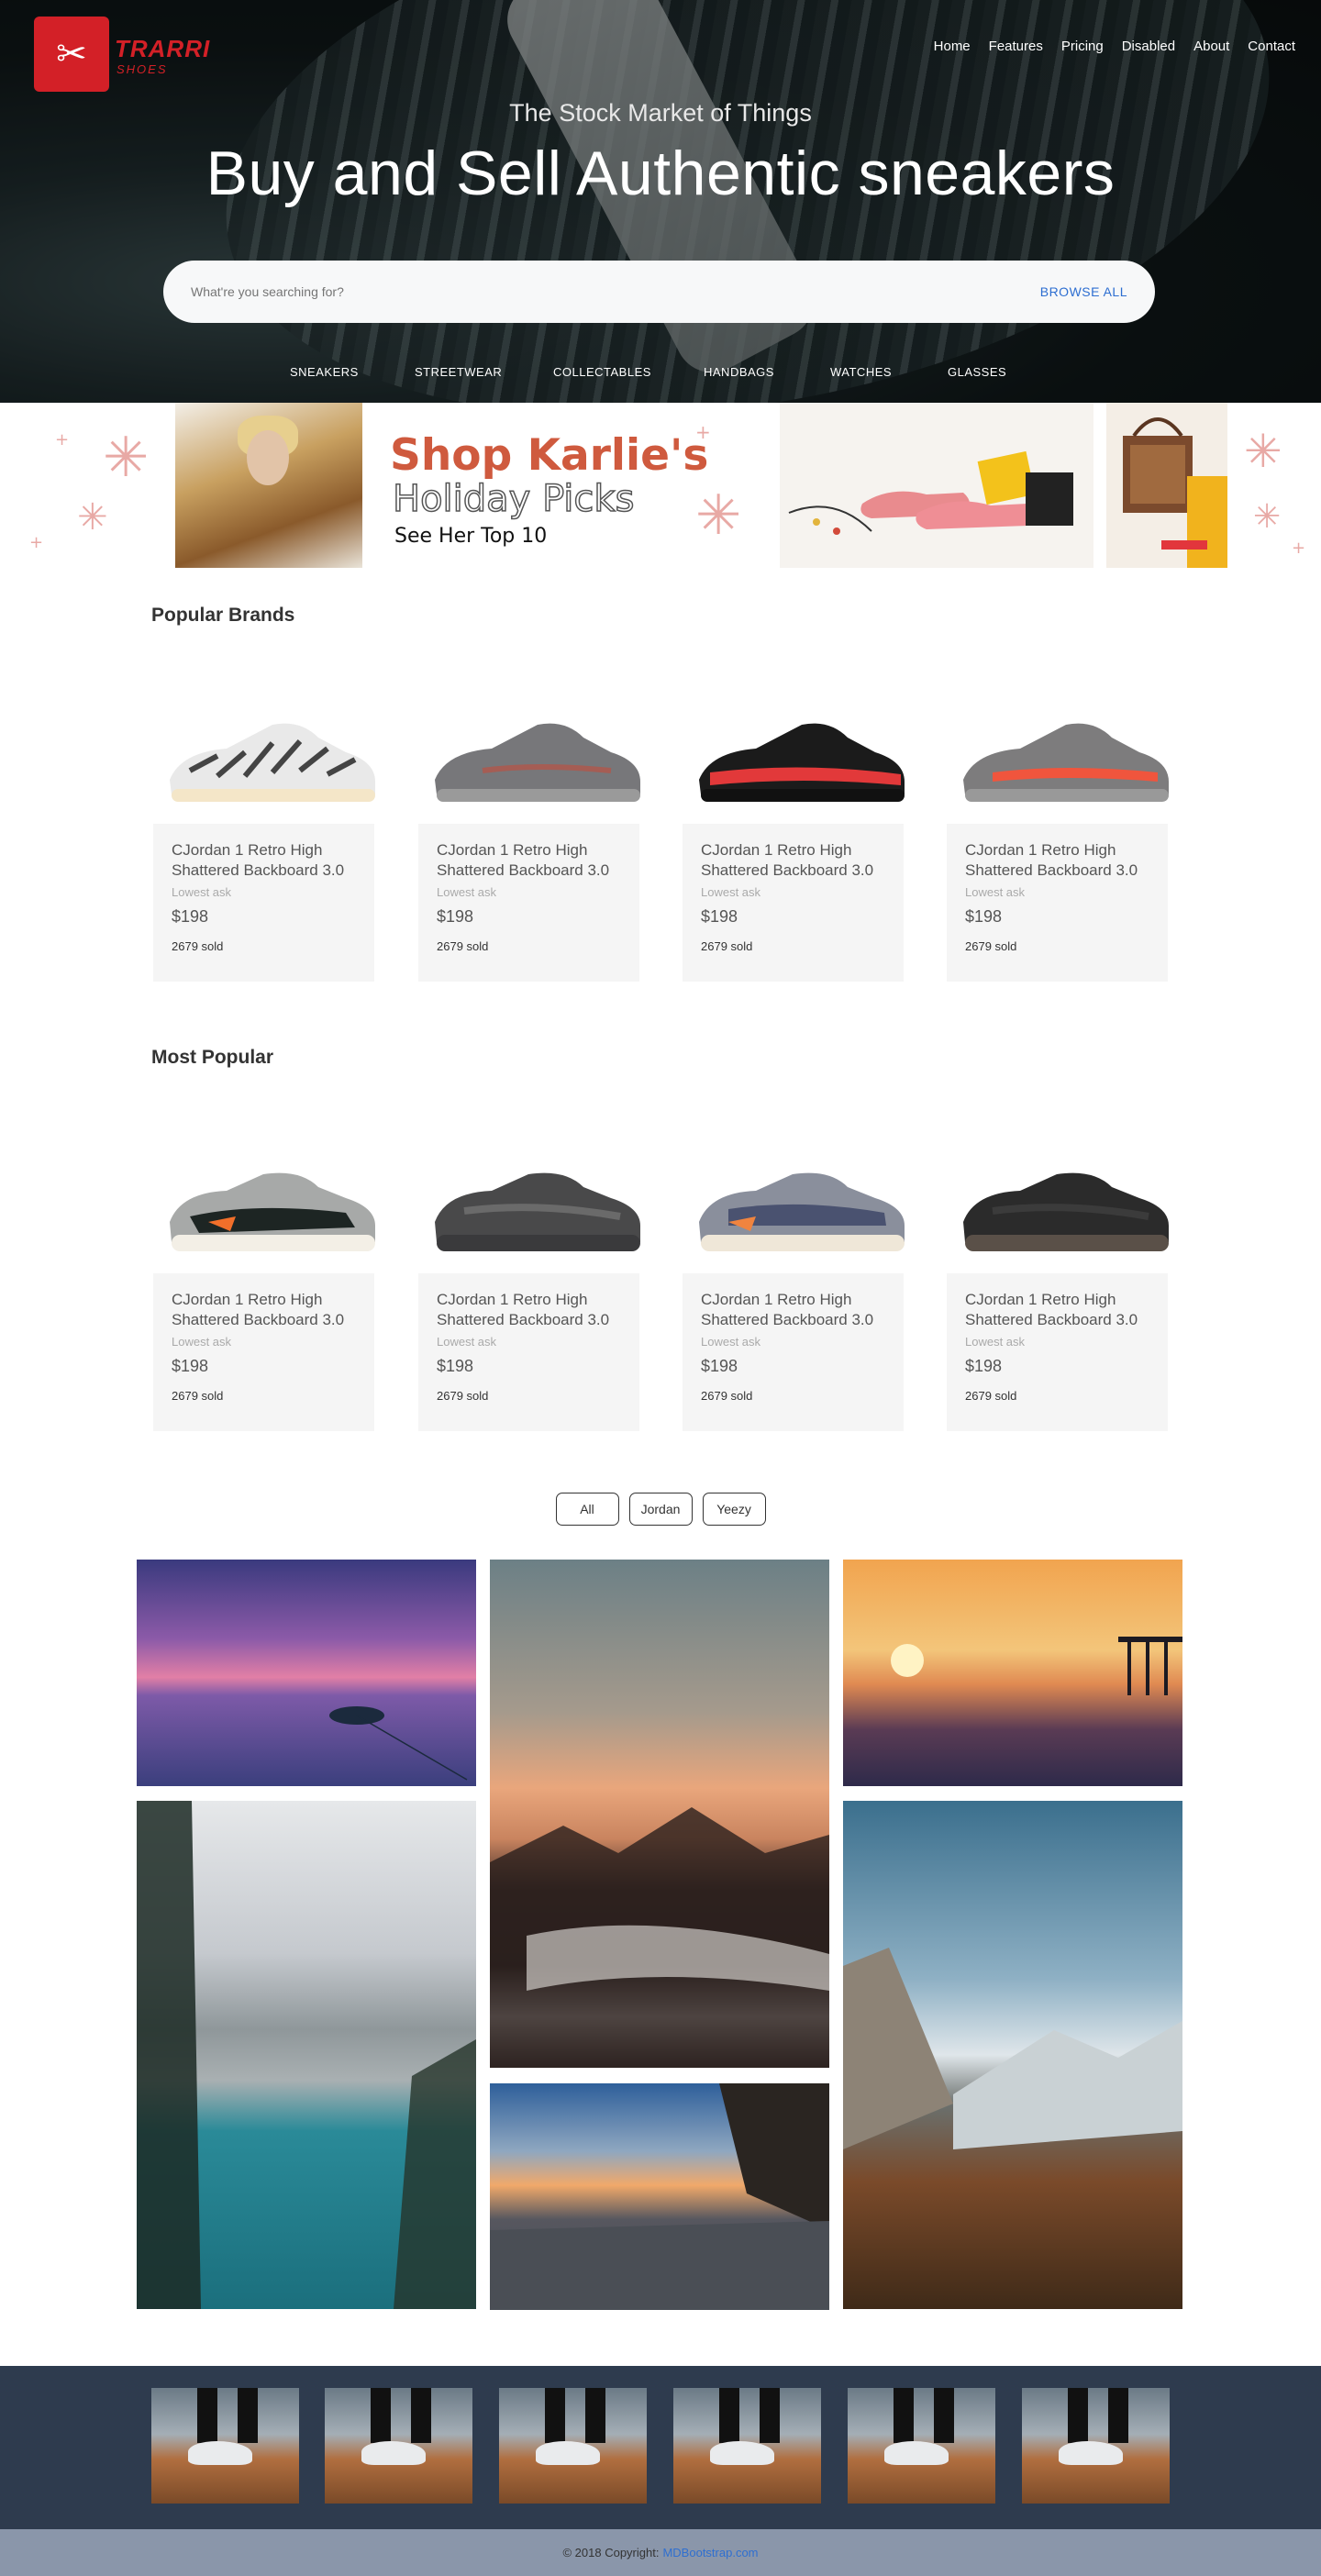 This screenshot has height=2576, width=1321. What do you see at coordinates (142, 69) in the screenshot?
I see `logo-subtext: SHOES` at bounding box center [142, 69].